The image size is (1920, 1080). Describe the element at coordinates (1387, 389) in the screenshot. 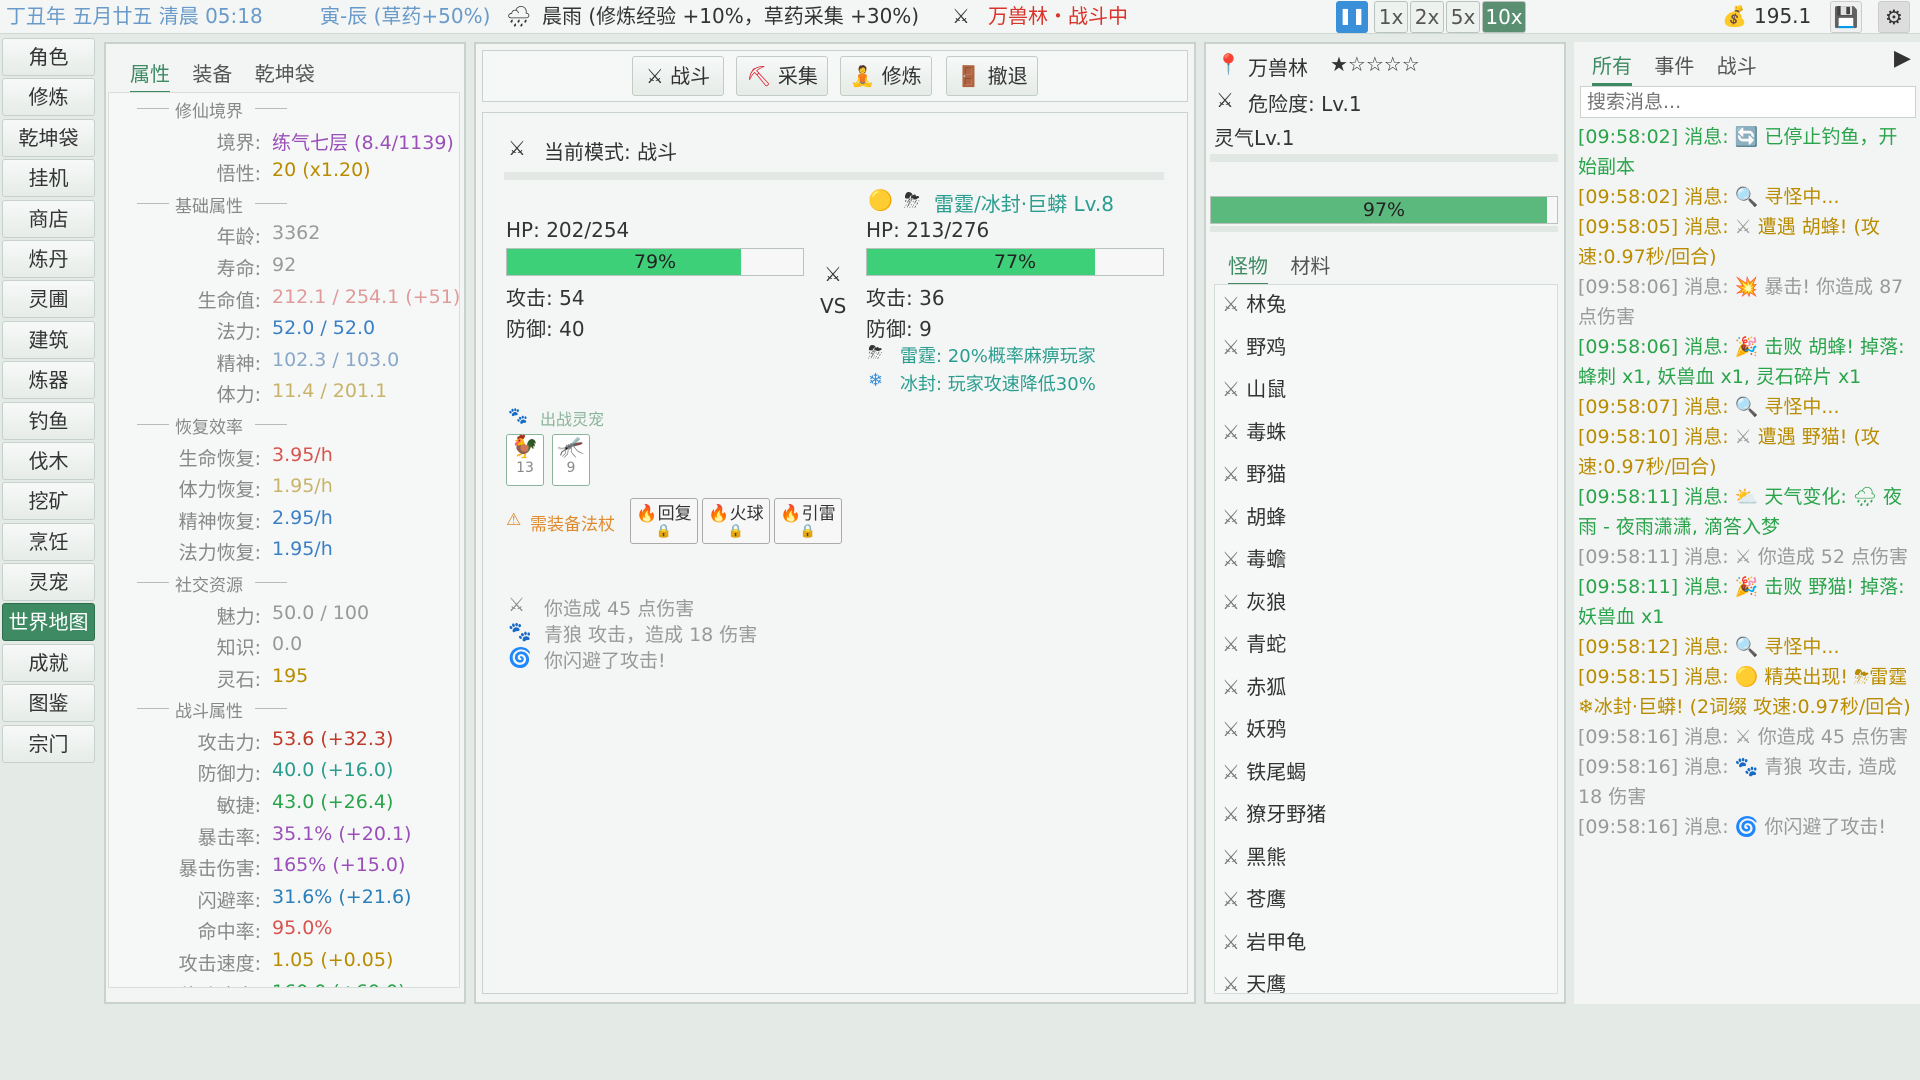

I see `monster-item: ⚔ 山鼠` at that location.